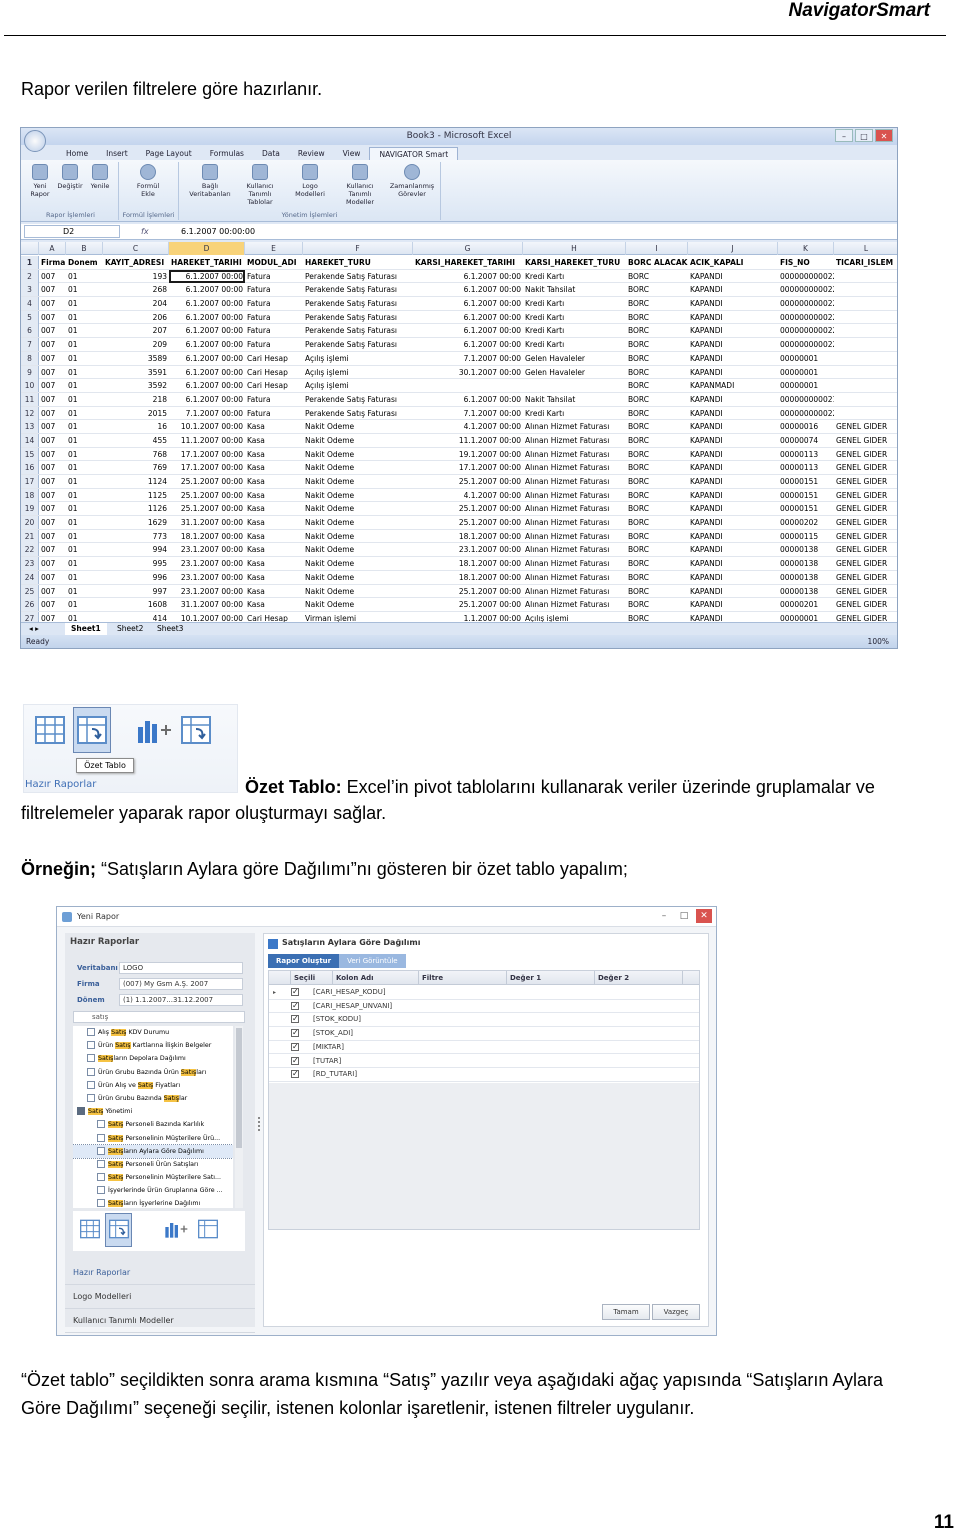 The width and height of the screenshot is (960, 1535). I want to click on table-cell: 193, so click(136, 276).